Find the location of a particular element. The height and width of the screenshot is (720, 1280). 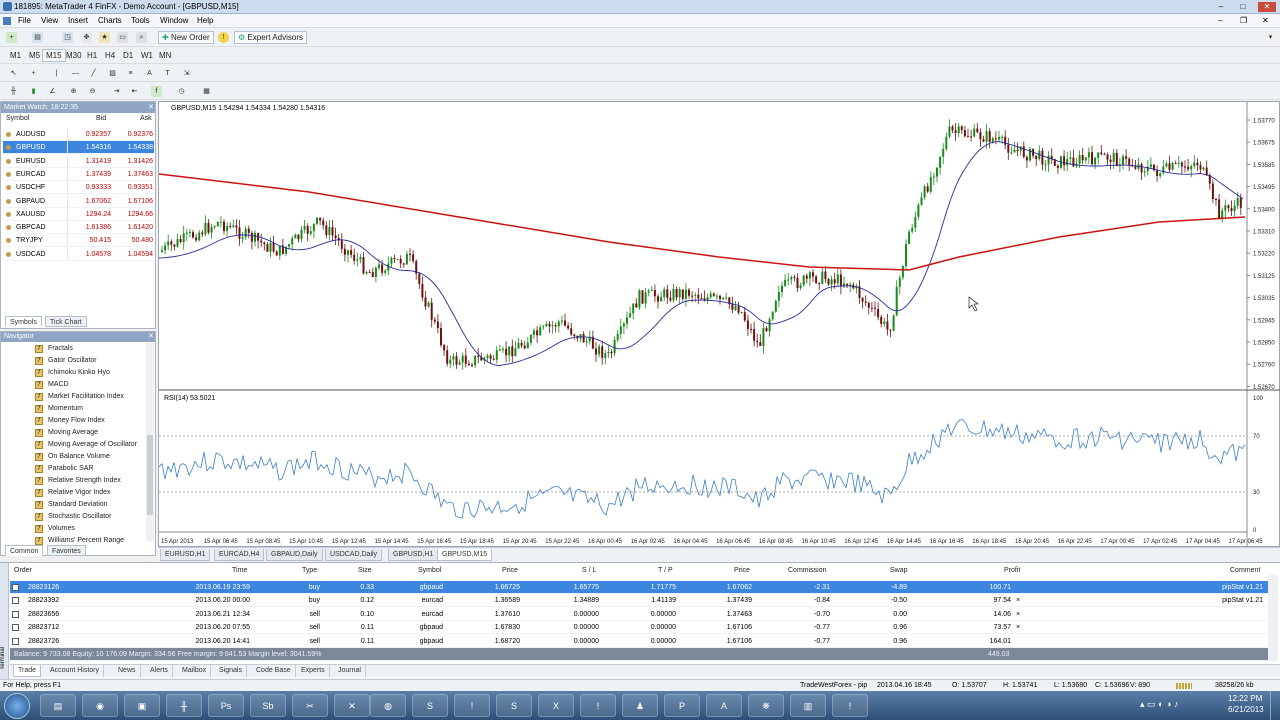

line-chart-icon: ∠ is located at coordinates (52, 91).